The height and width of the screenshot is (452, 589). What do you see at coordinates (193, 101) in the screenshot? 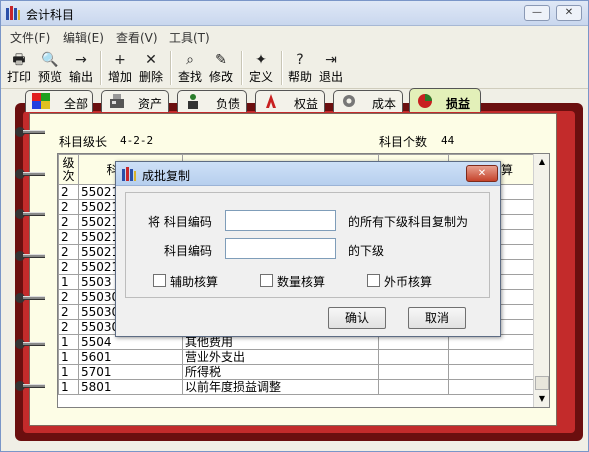
I see `person-icon` at bounding box center [193, 101].